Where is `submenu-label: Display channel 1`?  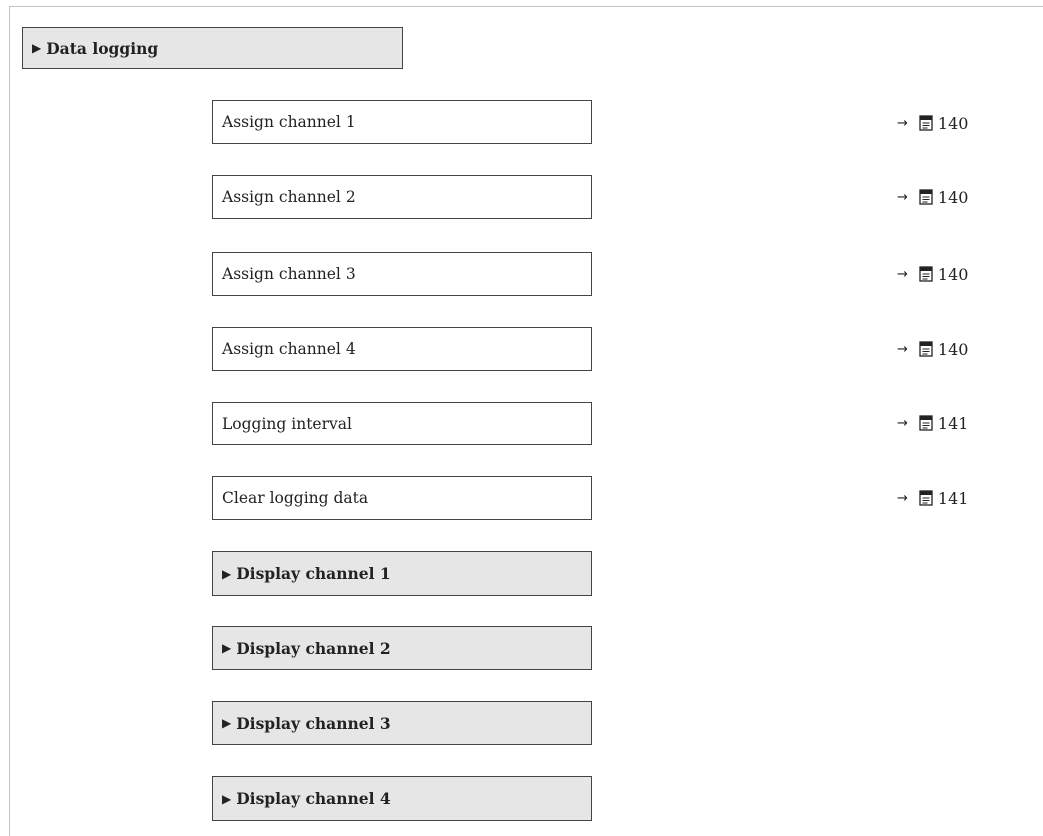
submenu-label: Display channel 1 is located at coordinates (313, 573).